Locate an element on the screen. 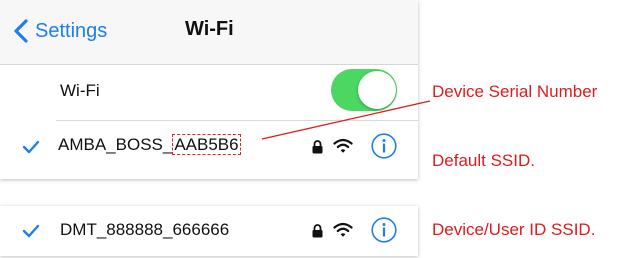  back-button: Settings is located at coordinates (59, 31).